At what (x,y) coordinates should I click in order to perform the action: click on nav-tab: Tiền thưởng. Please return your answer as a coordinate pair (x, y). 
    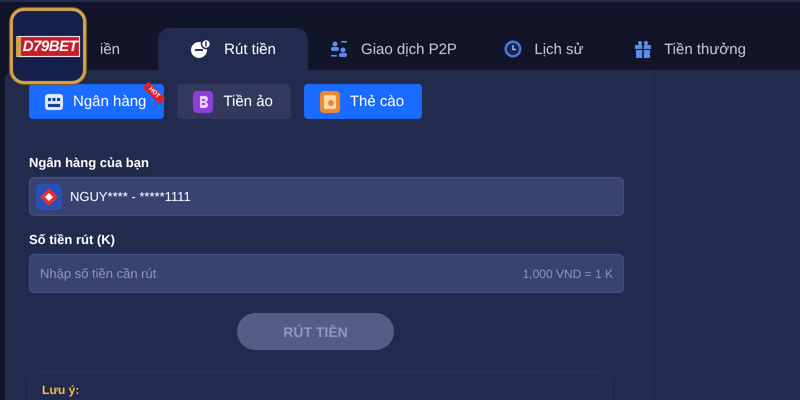
    Looking at the image, I should click on (690, 49).